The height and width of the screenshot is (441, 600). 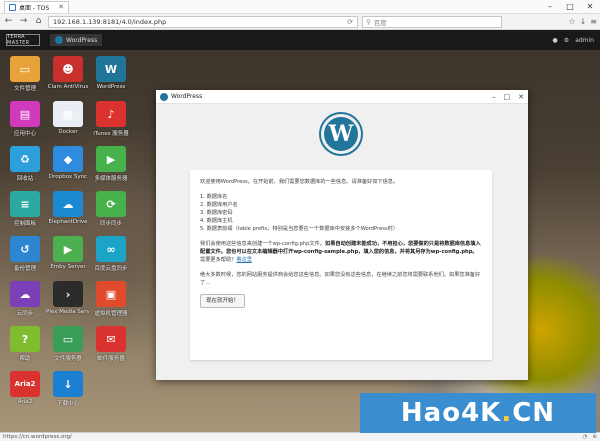 What do you see at coordinates (110, 21) in the screenshot?
I see `url-text: 192.168.1.139:8181/4.0/index.php` at bounding box center [110, 21].